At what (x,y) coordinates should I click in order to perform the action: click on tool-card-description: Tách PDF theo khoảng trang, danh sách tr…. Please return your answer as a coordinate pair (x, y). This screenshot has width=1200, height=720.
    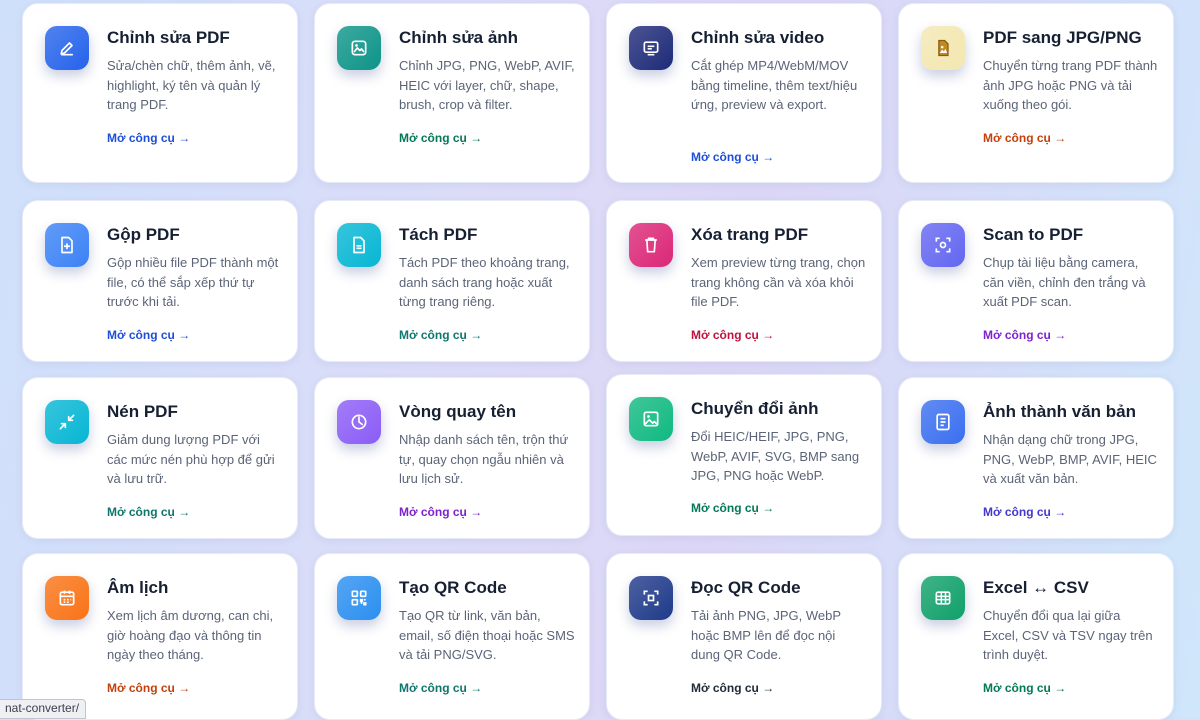
    Looking at the image, I should click on (484, 282).